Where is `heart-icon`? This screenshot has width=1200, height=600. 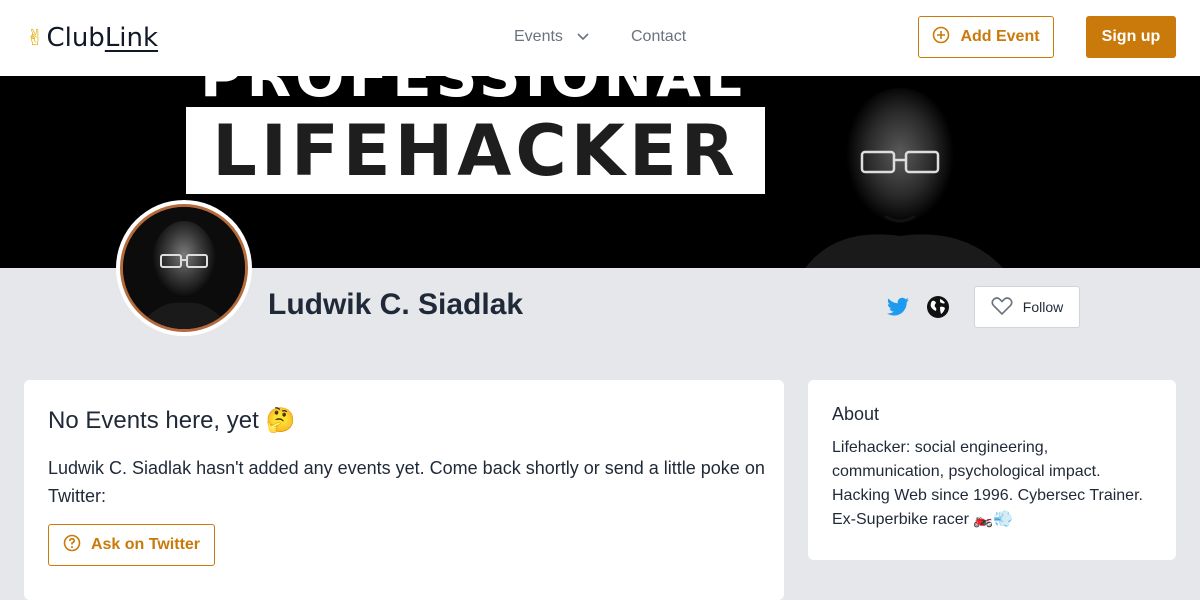 heart-icon is located at coordinates (1002, 307).